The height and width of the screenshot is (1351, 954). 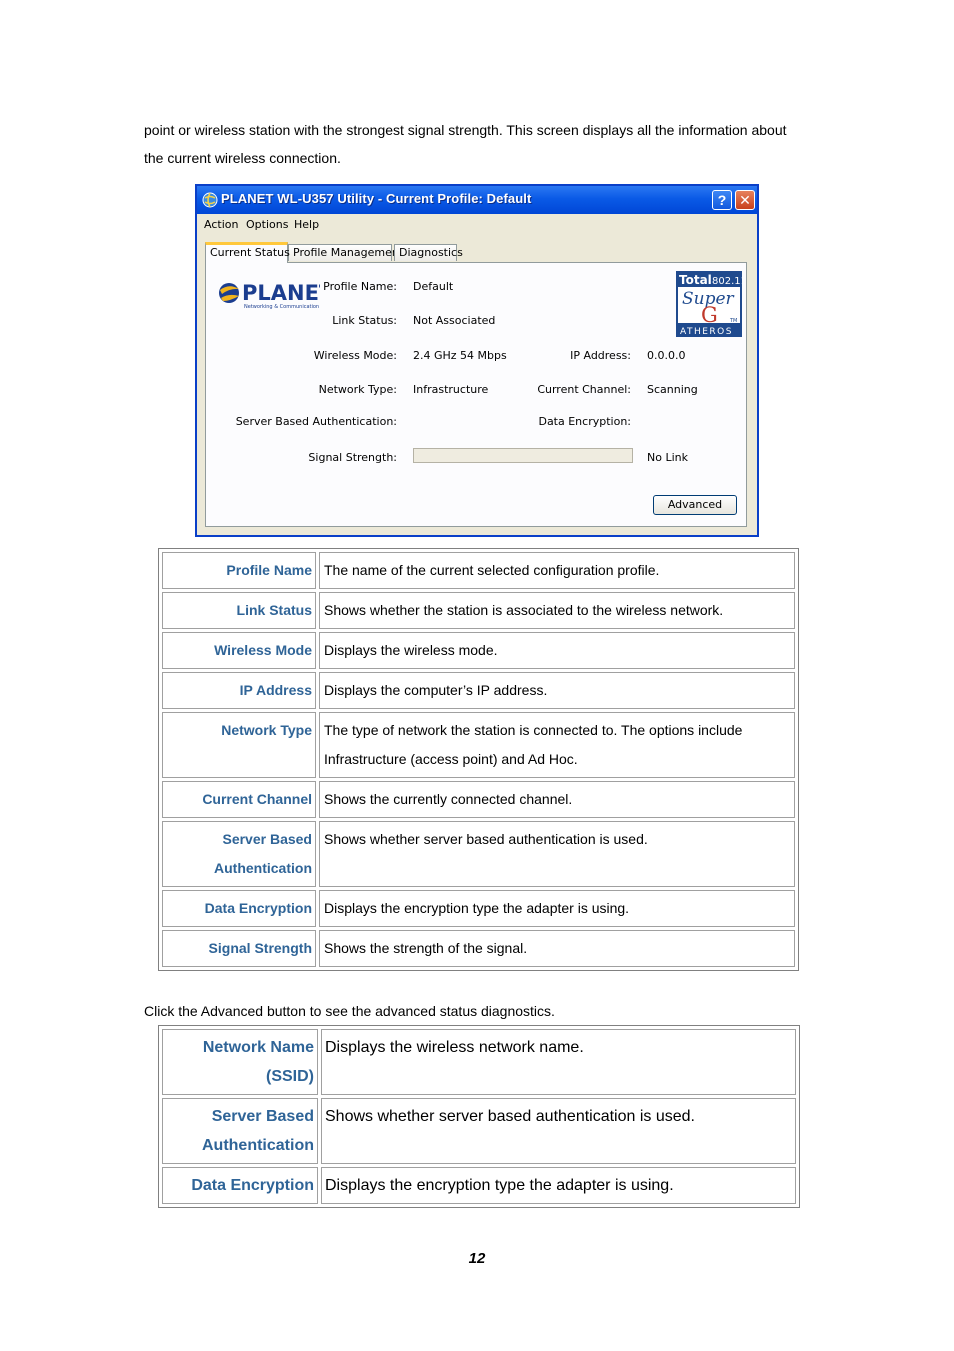 I want to click on network-type-label: Network Type:, so click(x=357, y=389).